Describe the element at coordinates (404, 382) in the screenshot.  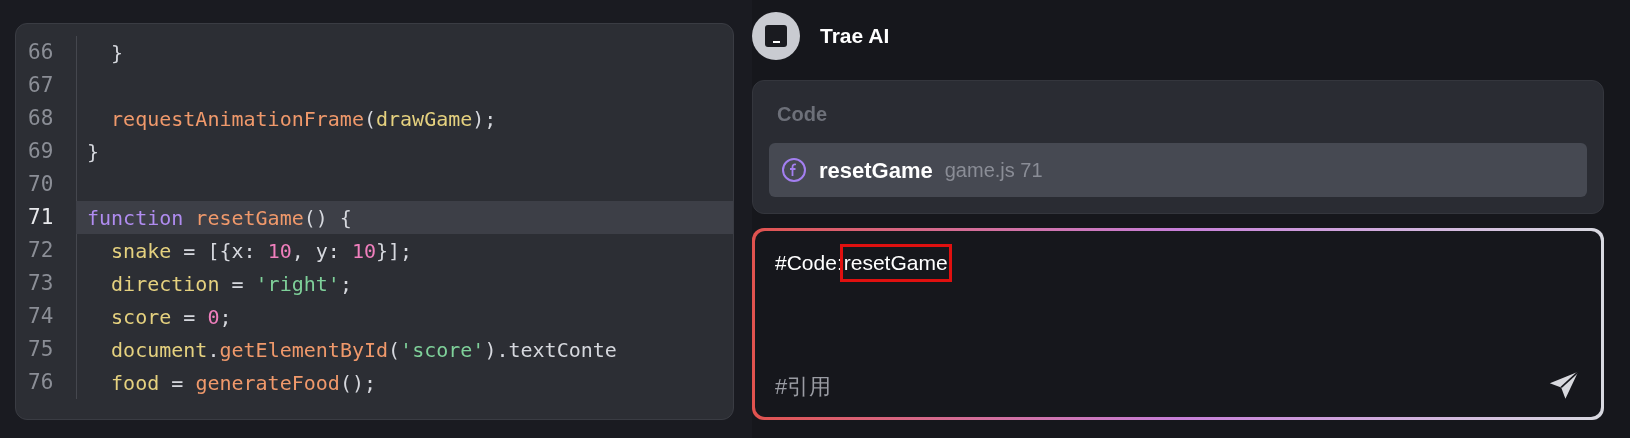
I see `code-line: food = generateFood();` at that location.